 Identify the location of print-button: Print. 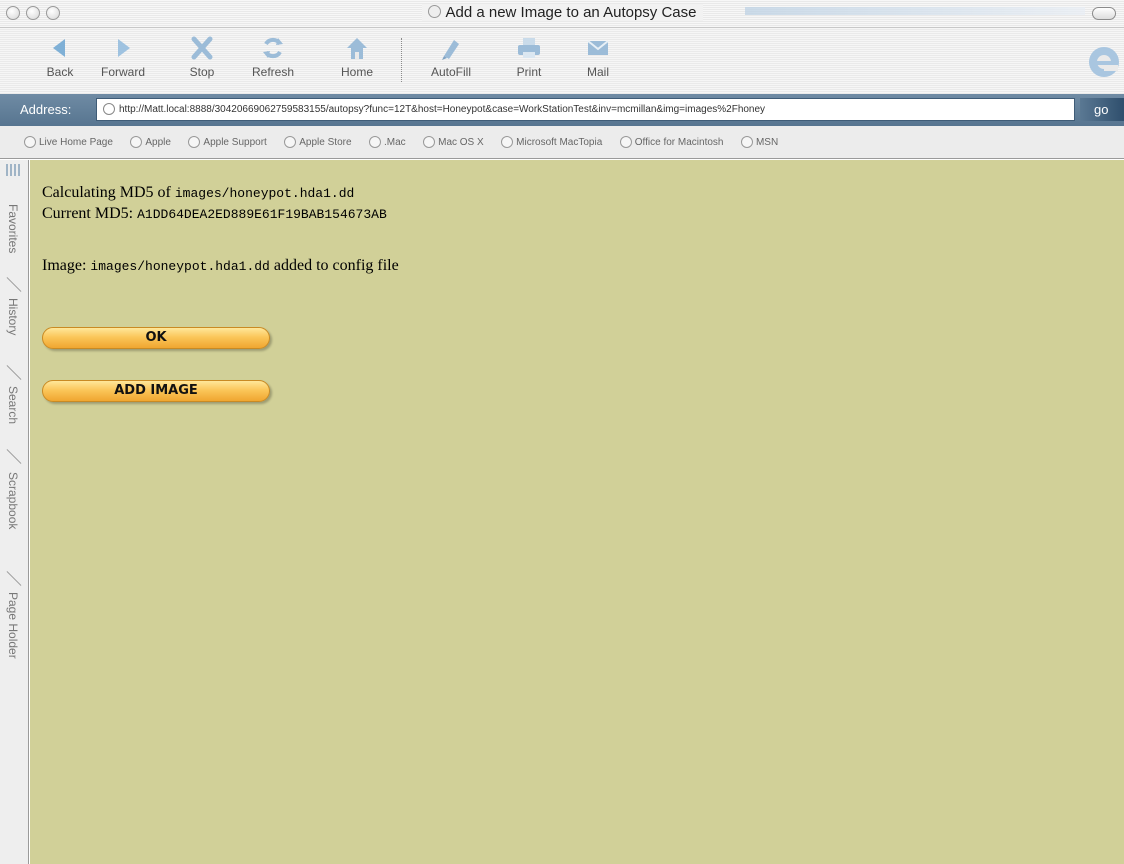
(529, 62).